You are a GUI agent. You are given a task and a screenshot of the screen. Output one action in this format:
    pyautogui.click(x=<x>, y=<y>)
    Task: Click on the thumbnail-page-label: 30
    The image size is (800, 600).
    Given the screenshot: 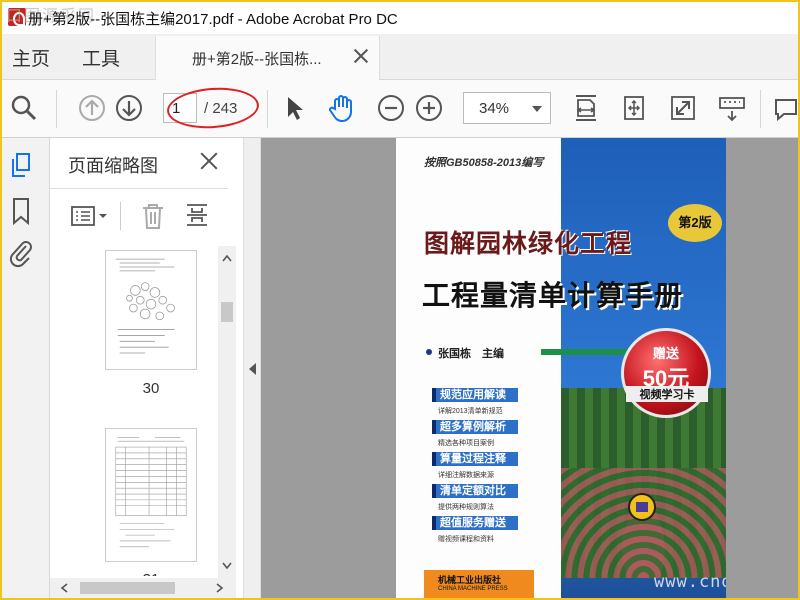 What is the action you would take?
    pyautogui.click(x=151, y=388)
    